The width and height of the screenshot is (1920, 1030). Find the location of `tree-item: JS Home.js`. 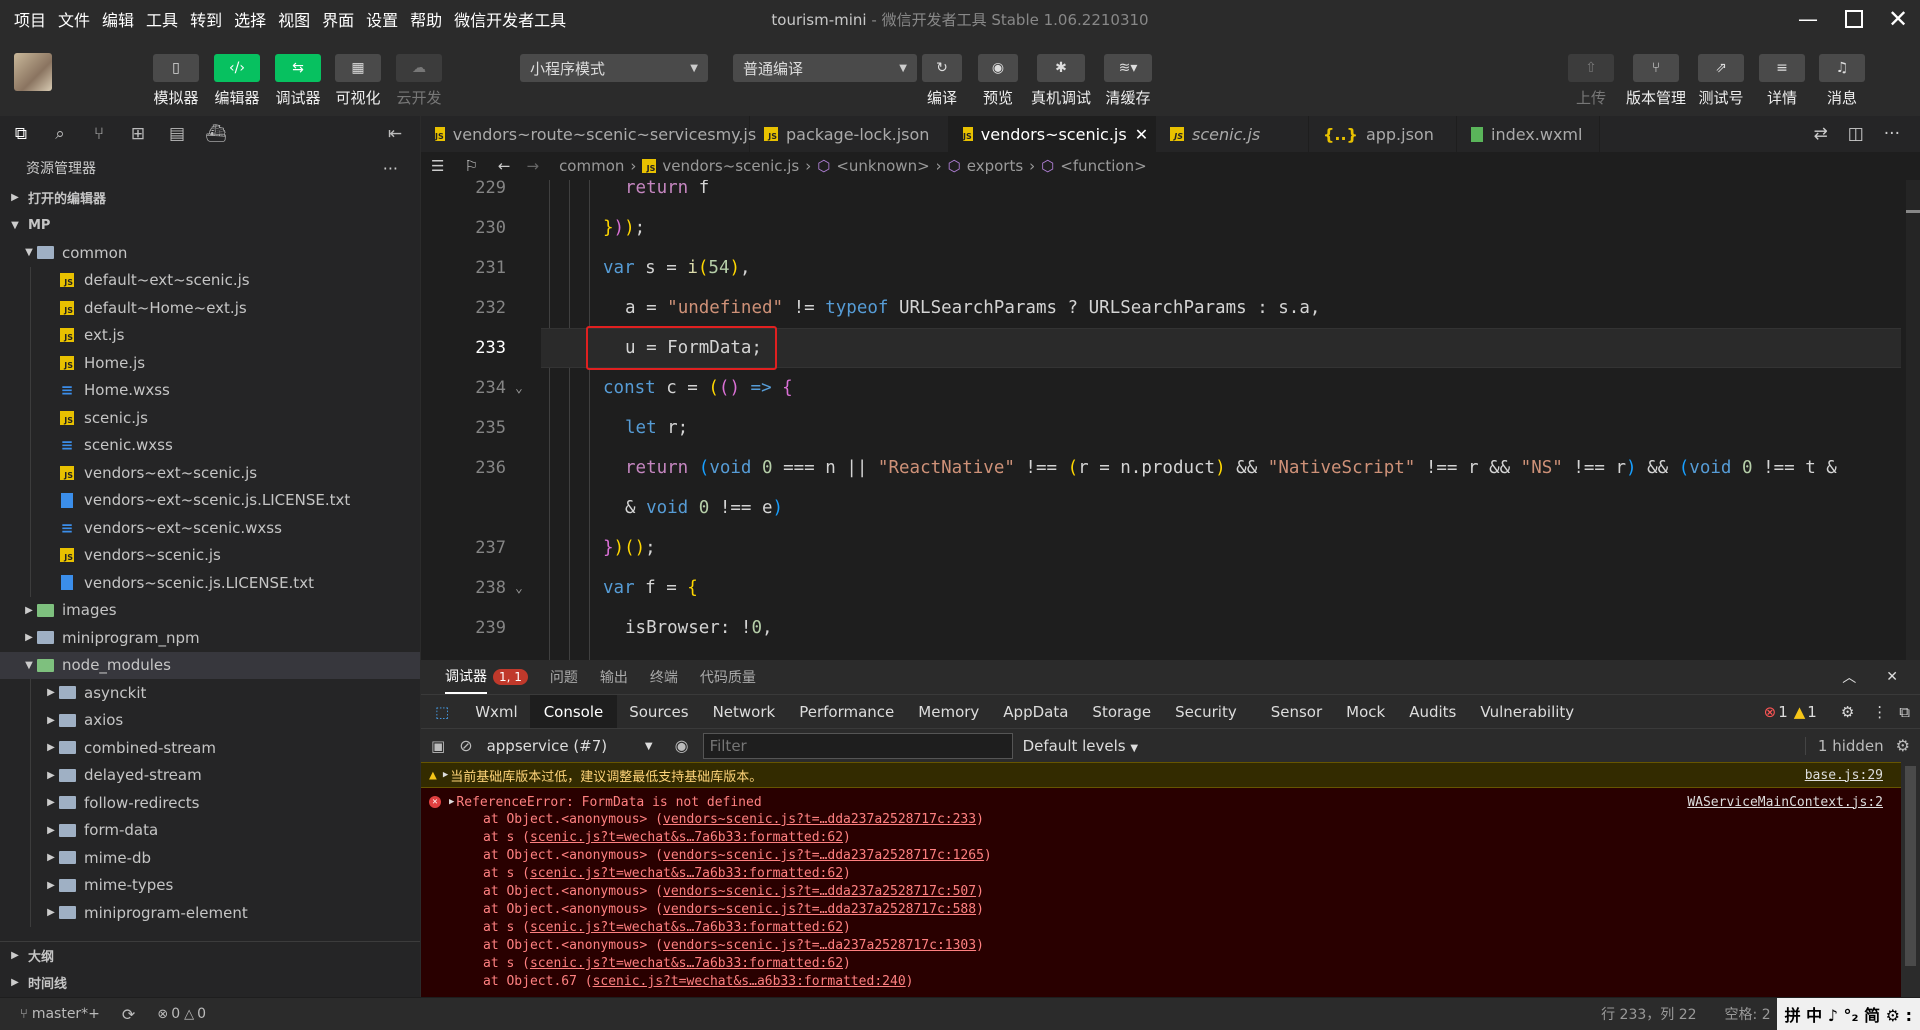

tree-item: JS Home.js is located at coordinates (210, 363).